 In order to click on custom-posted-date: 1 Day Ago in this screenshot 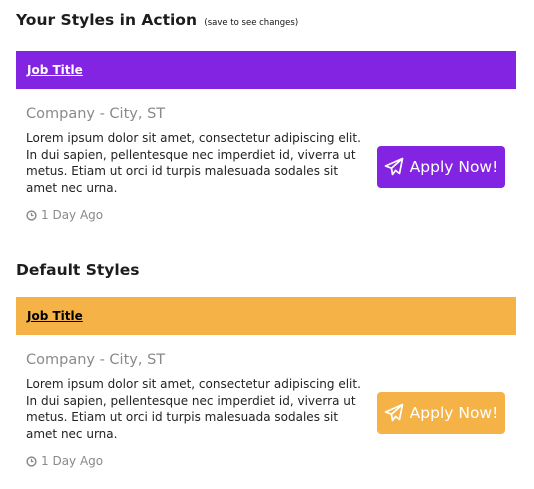, I will do `click(64, 215)`.